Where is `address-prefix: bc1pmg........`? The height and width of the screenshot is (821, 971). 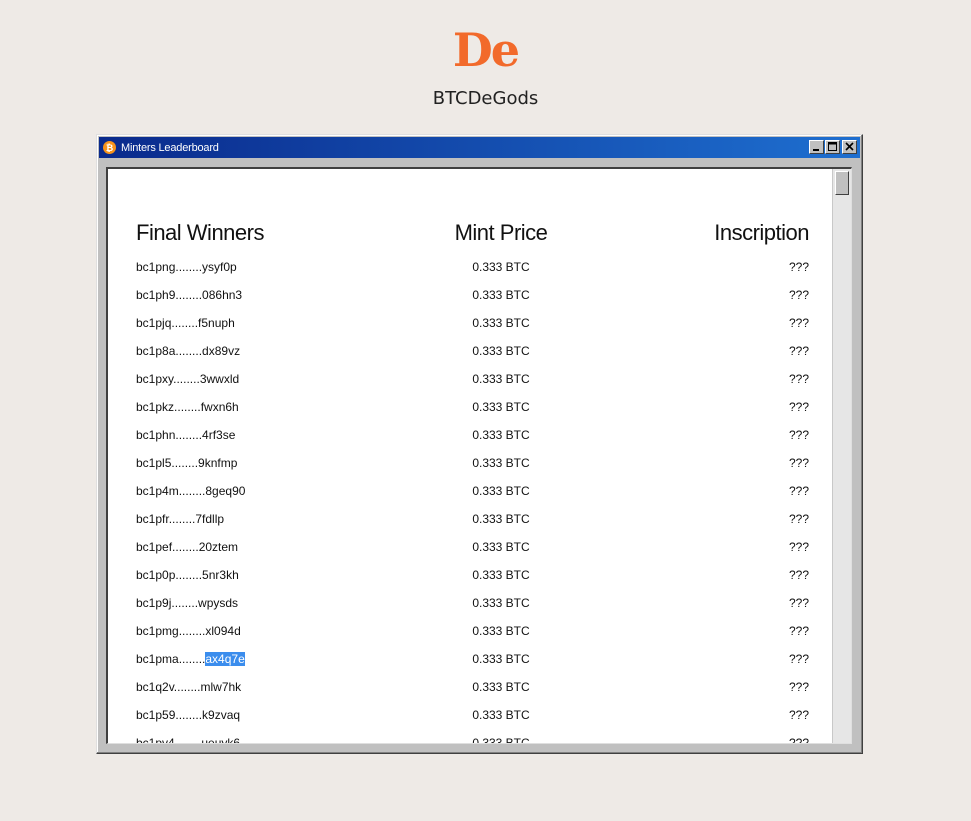
address-prefix: bc1pmg........ is located at coordinates (171, 631).